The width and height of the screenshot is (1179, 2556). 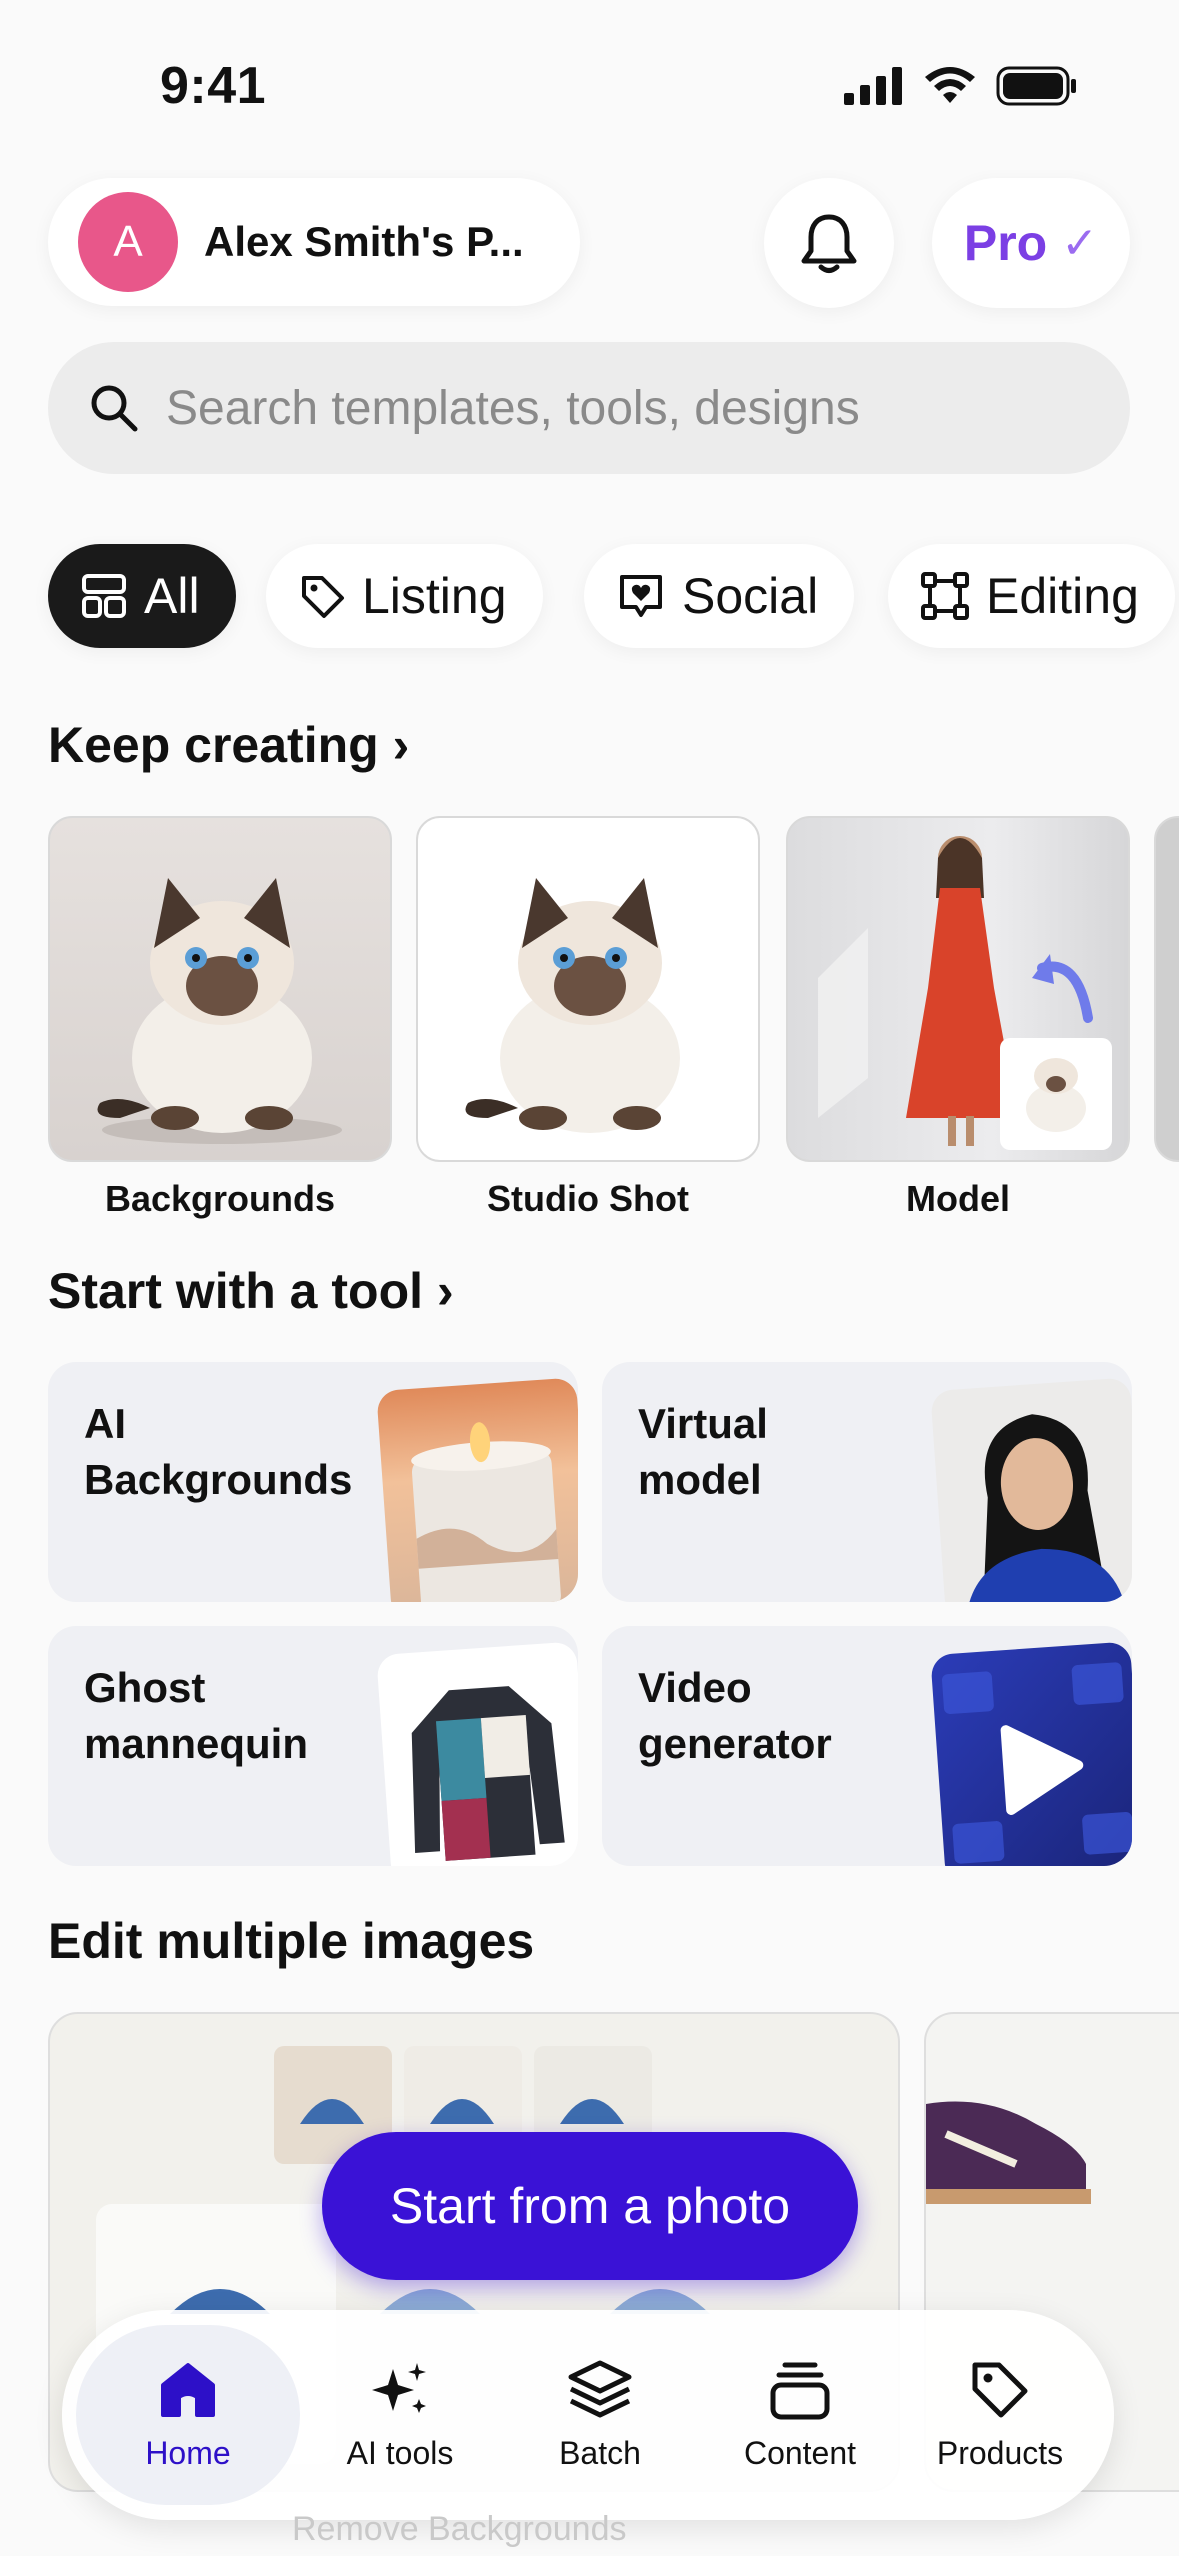 What do you see at coordinates (1000, 2452) in the screenshot?
I see `tab-label: Products` at bounding box center [1000, 2452].